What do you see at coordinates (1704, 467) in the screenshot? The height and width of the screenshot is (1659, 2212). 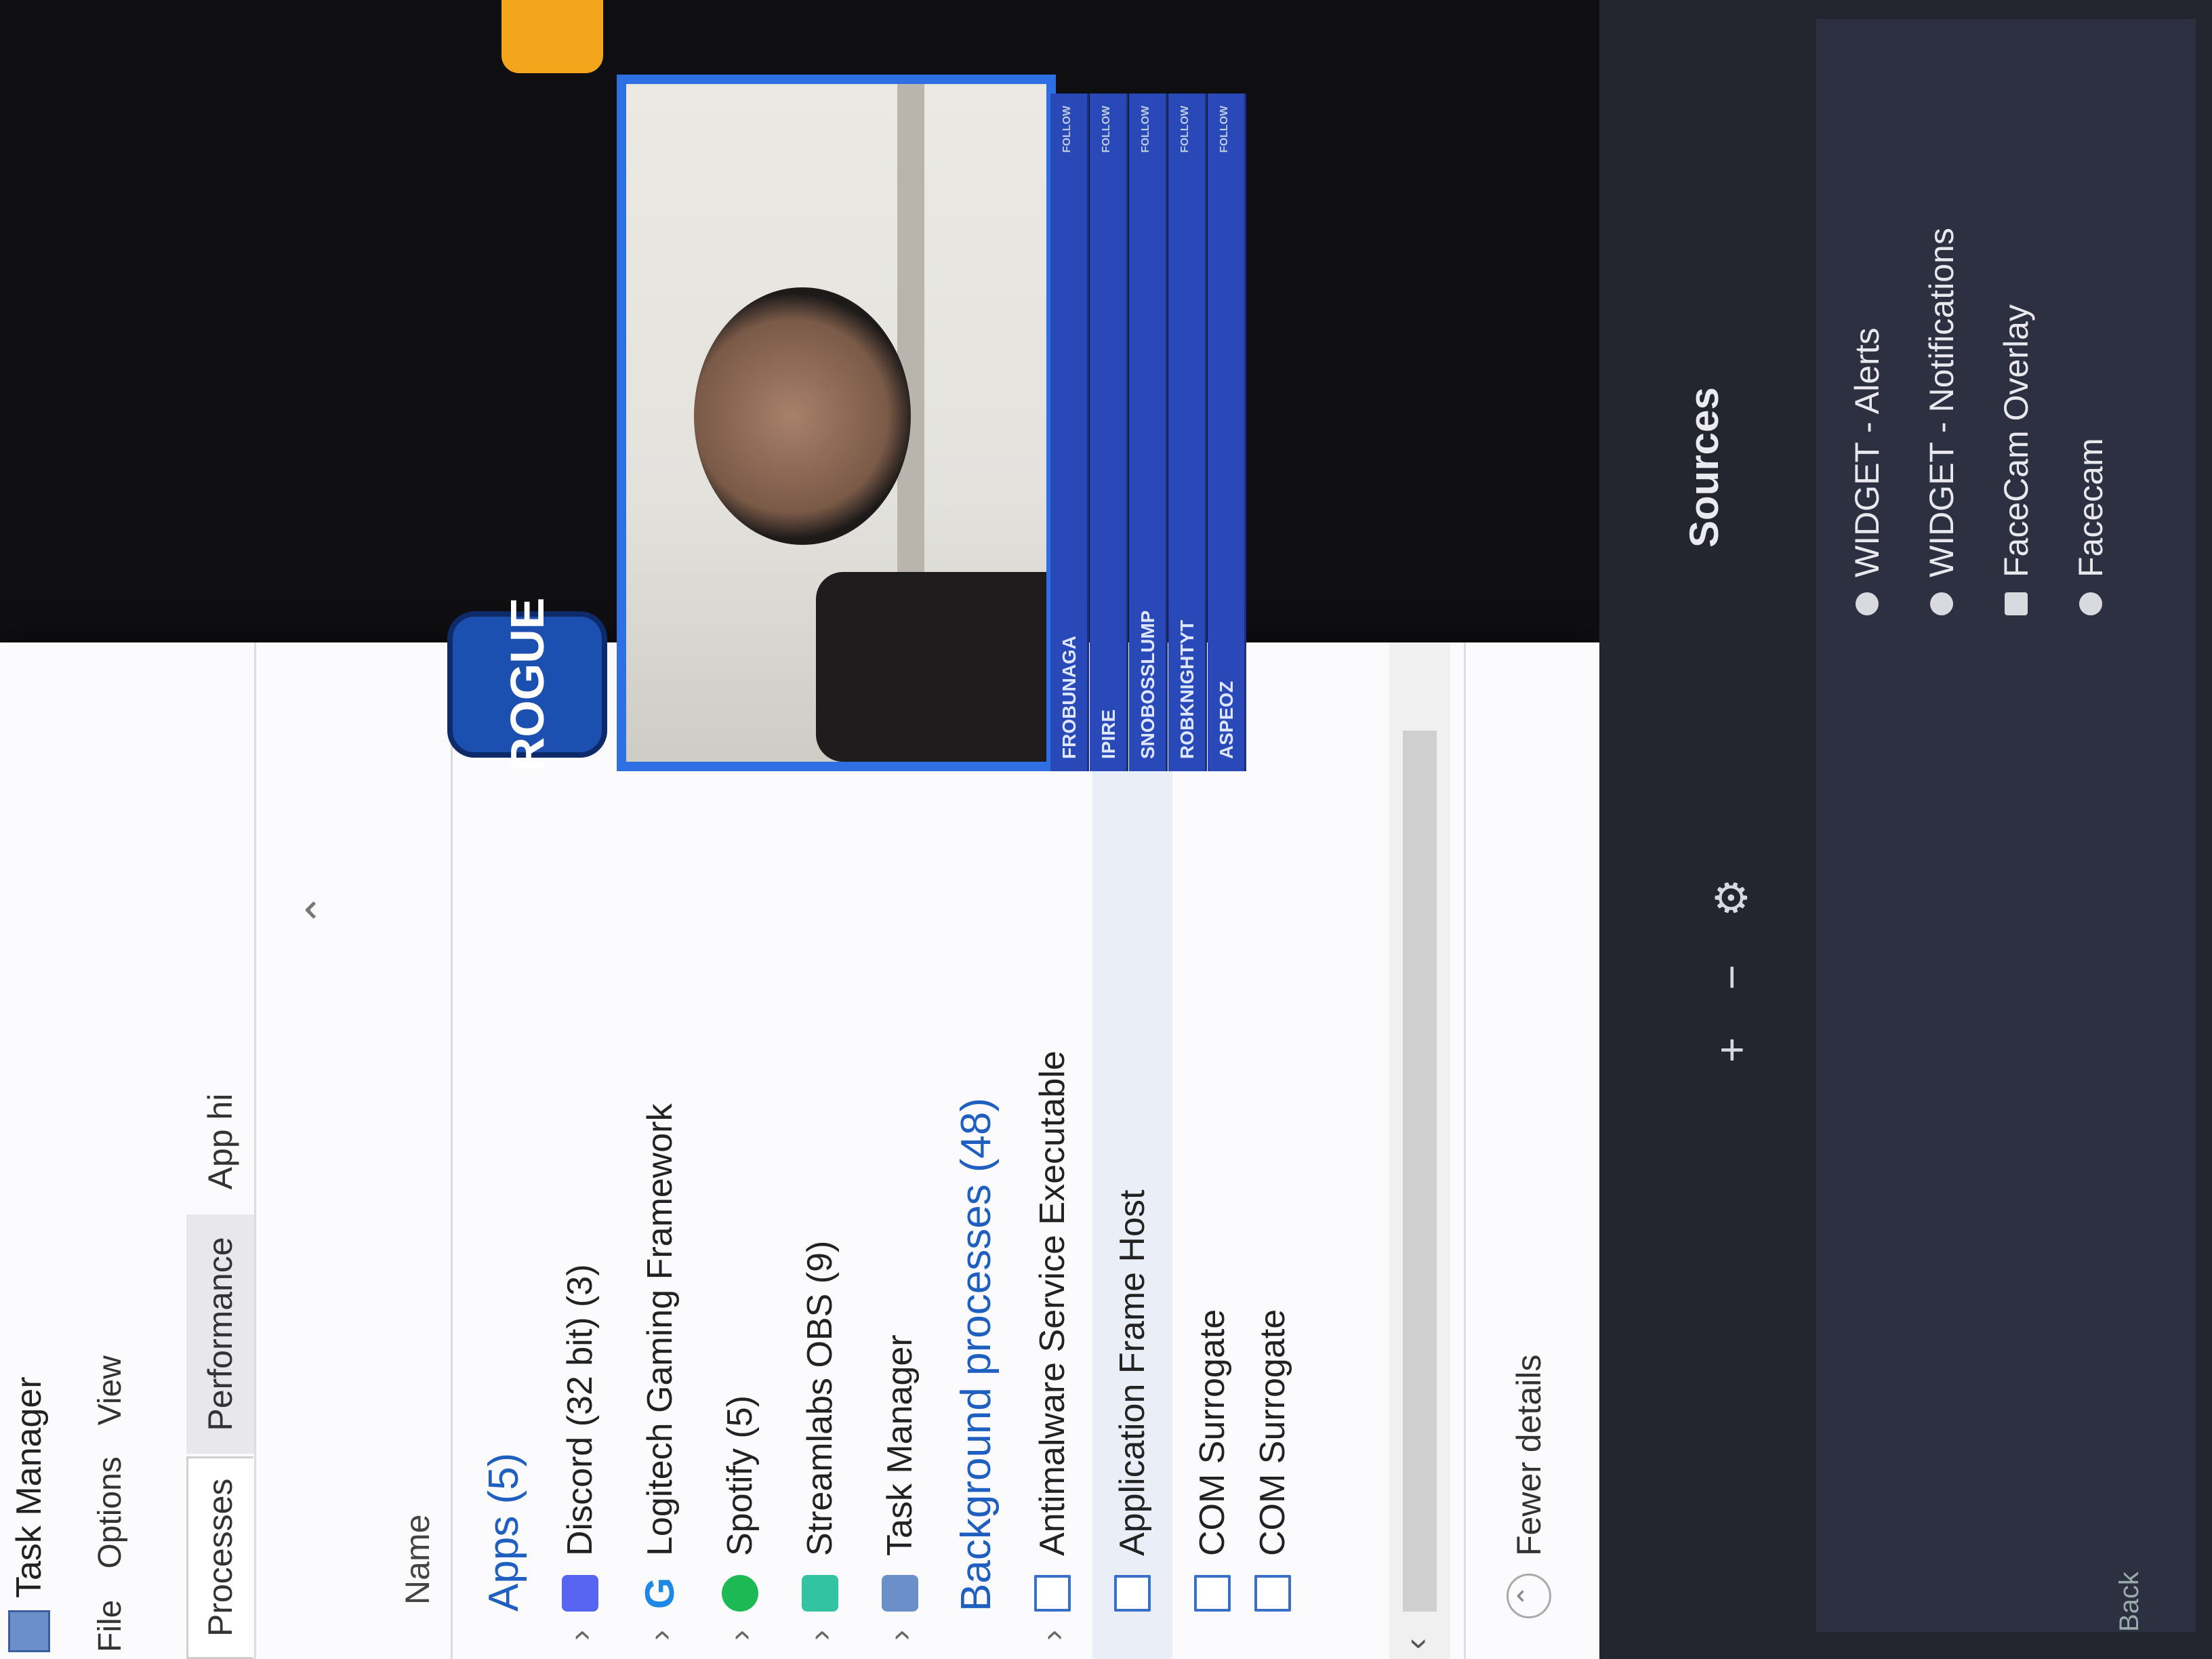 I see `sources-title: Sources` at bounding box center [1704, 467].